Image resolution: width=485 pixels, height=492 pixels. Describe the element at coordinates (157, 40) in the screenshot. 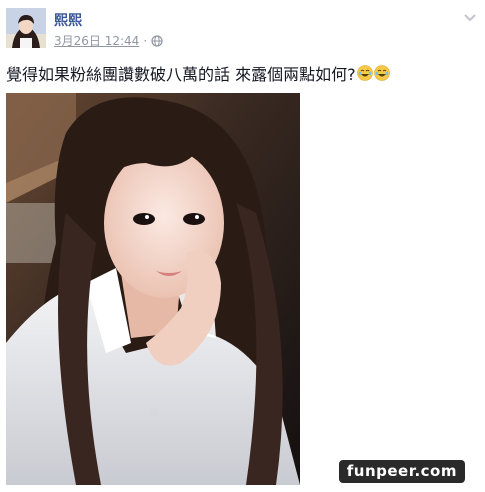

I see `globe-icon` at that location.